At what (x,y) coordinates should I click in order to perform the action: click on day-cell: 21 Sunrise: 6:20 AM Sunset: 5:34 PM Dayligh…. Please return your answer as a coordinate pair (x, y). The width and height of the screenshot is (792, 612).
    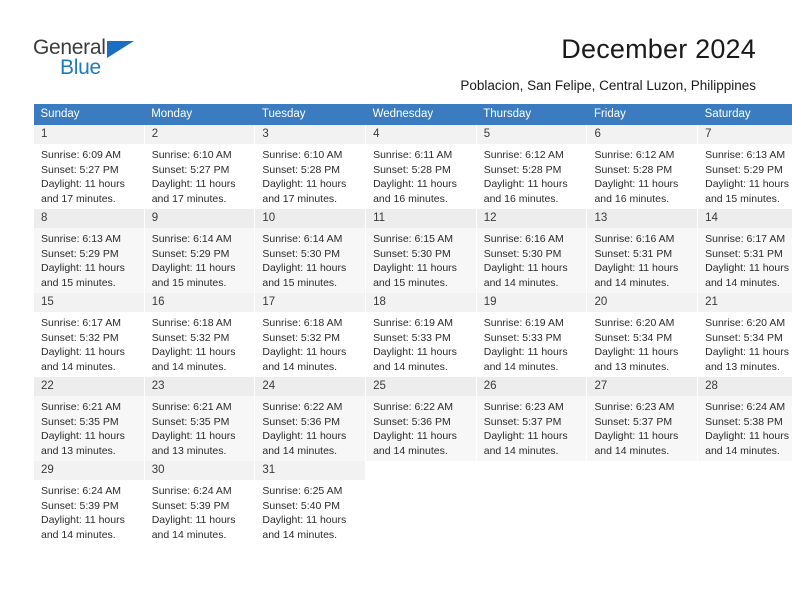
    Looking at the image, I should click on (744, 335).